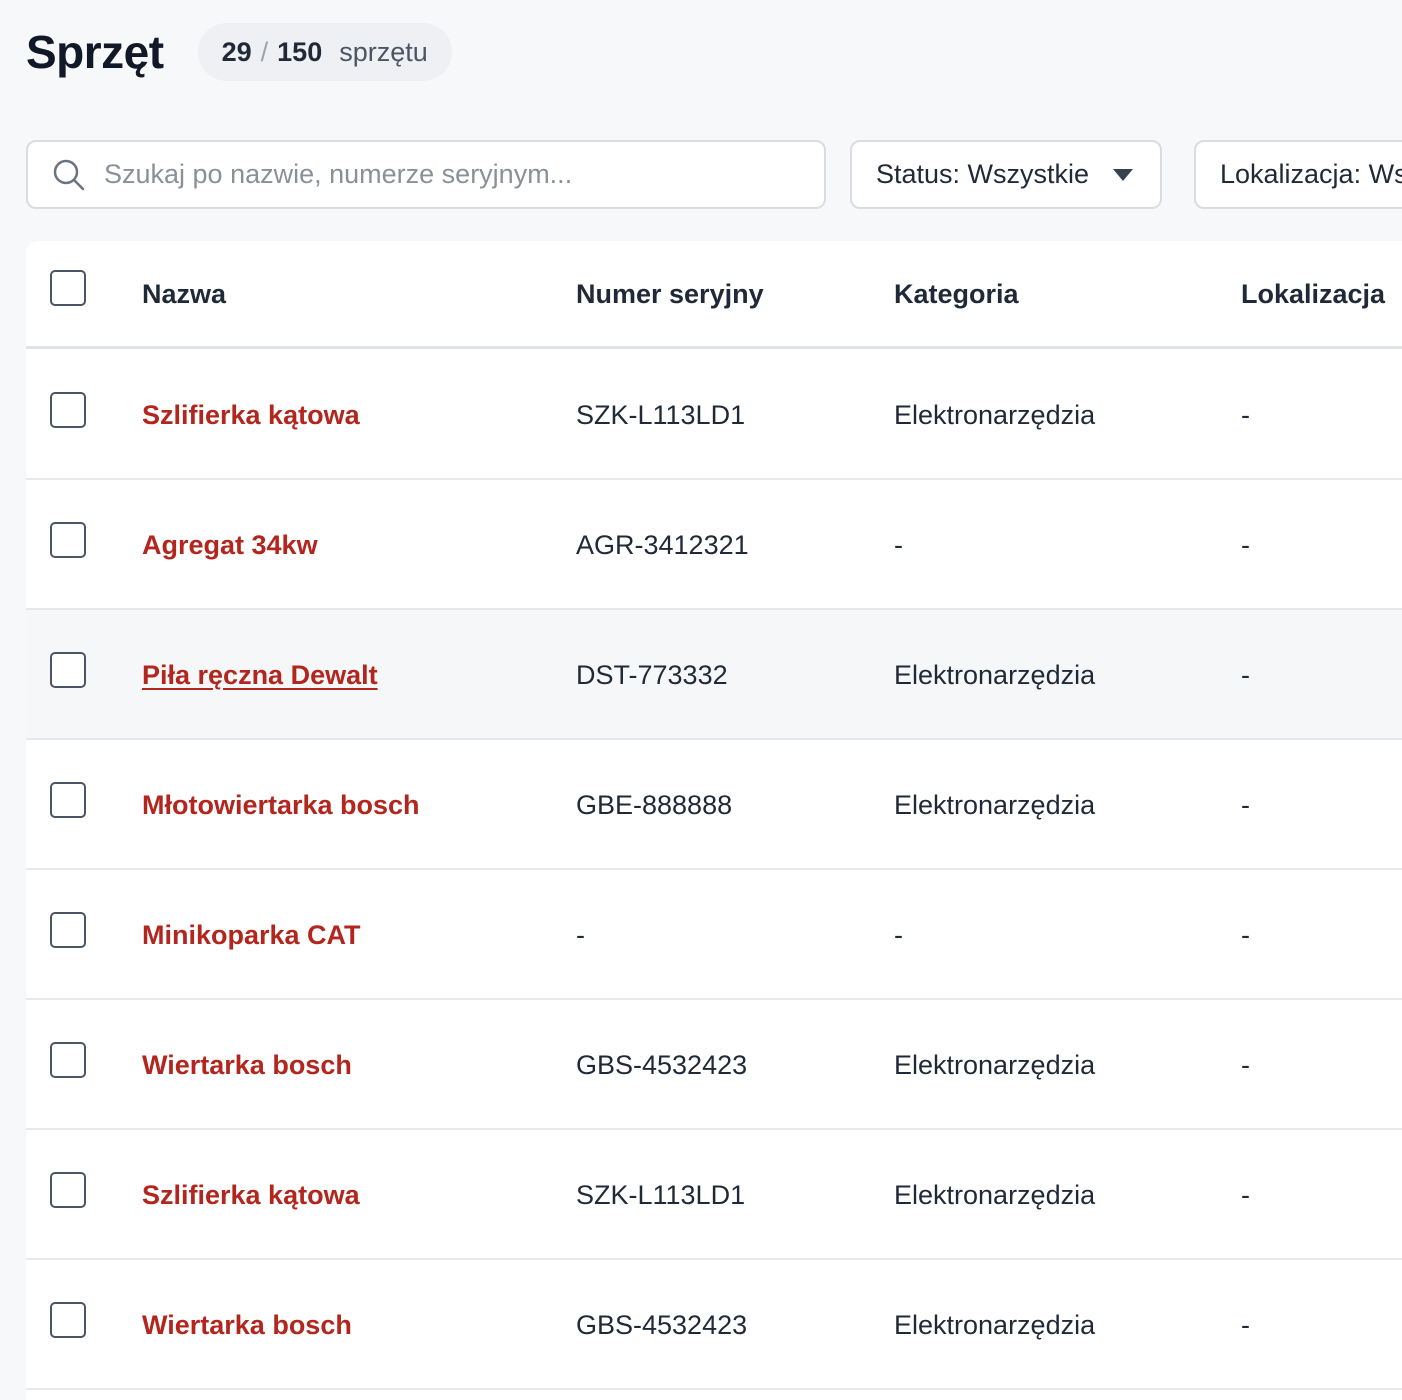  What do you see at coordinates (236, 51) in the screenshot?
I see `count-current: 29` at bounding box center [236, 51].